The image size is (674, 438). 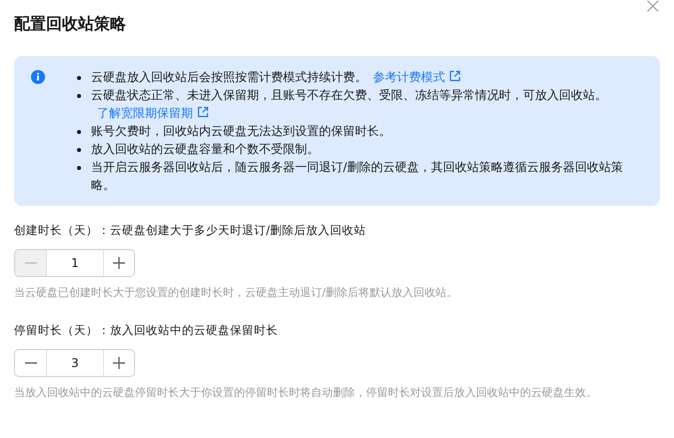 I want to click on field-label: 停留时长（天）：放入回收站中的云硬盘保留时长, so click(x=146, y=330).